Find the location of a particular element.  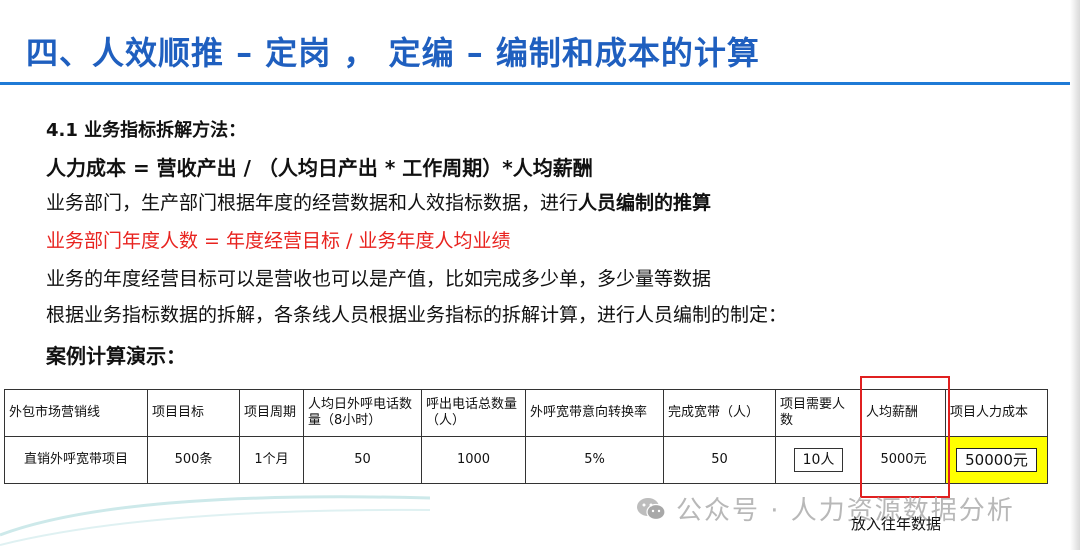

headcount-formula: 业务部门年度人数 = 年度经营目标 / 业务年度人均业绩 is located at coordinates (278, 241).